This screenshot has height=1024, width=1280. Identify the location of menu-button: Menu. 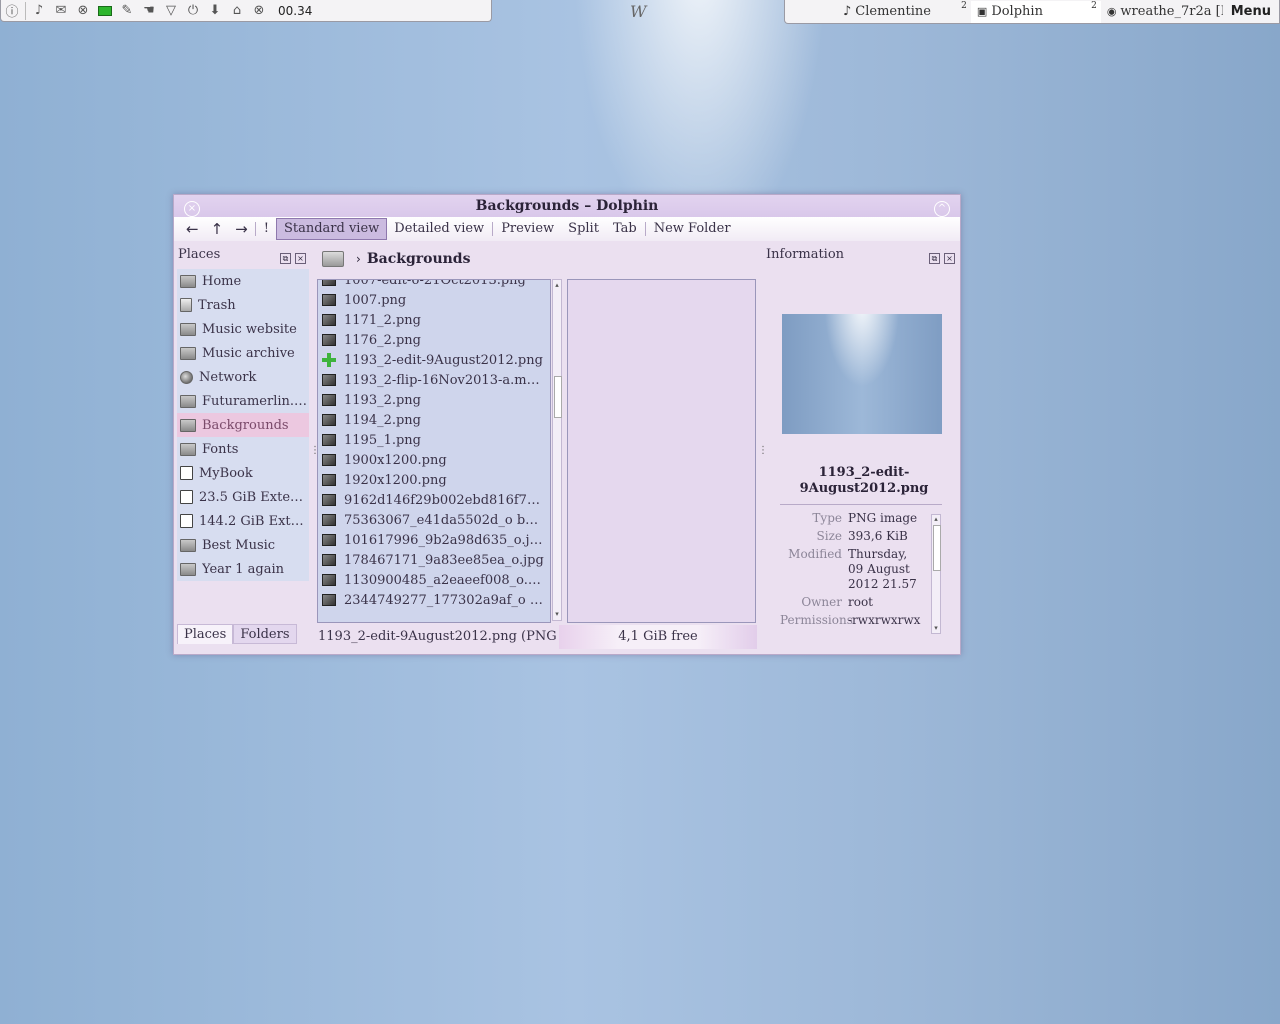
(1251, 11).